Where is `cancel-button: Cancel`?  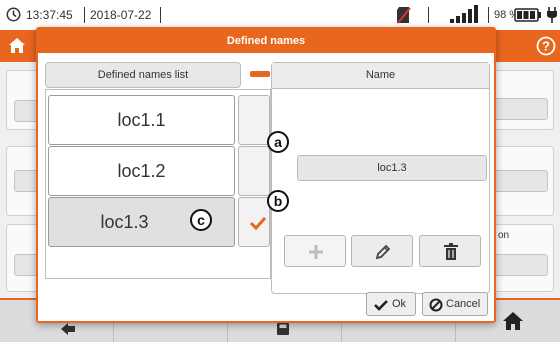 cancel-button: Cancel is located at coordinates (455, 304).